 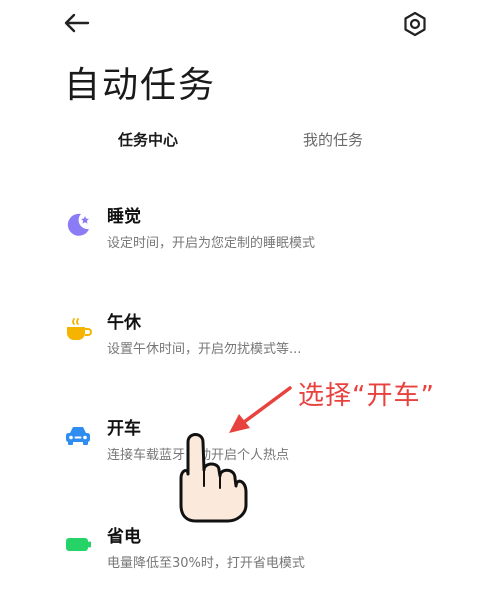 I want to click on task-title: 开车, so click(x=124, y=429).